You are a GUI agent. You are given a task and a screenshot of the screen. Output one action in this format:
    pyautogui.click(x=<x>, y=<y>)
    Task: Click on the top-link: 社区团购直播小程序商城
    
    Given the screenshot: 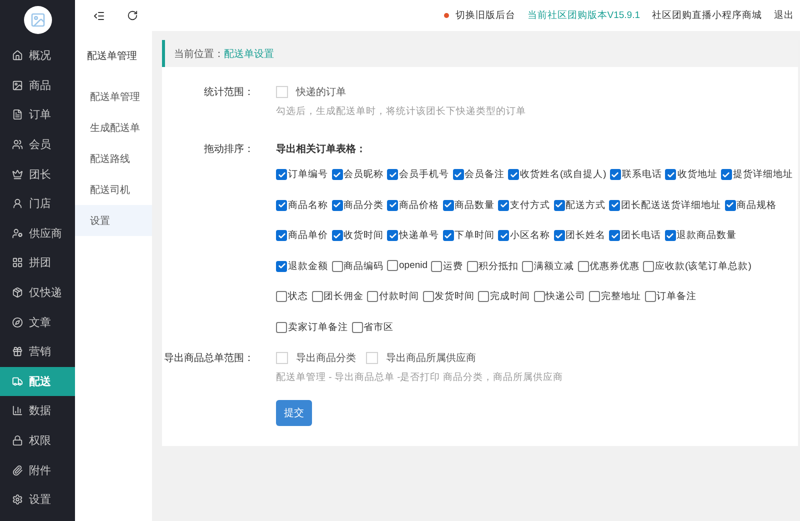 What is the action you would take?
    pyautogui.click(x=707, y=15)
    